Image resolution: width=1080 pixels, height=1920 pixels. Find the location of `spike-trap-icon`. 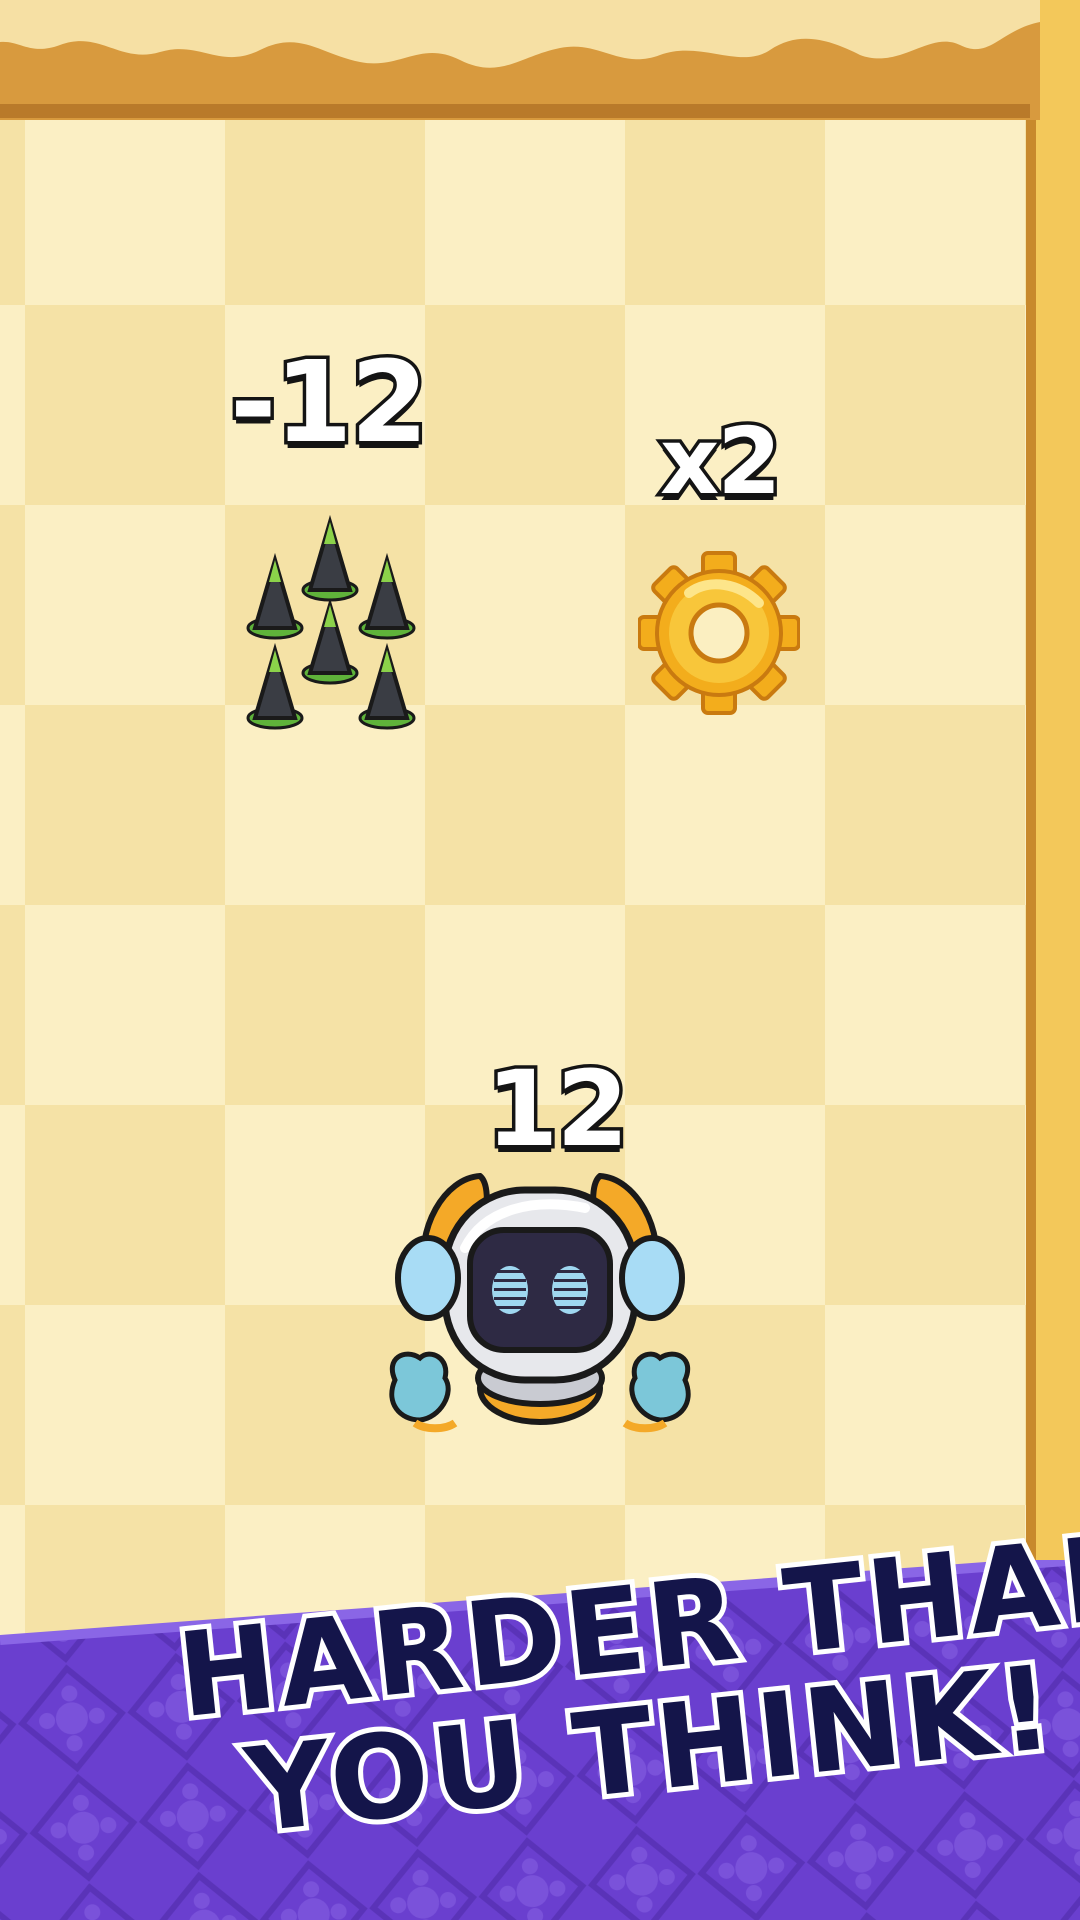

spike-trap-icon is located at coordinates (335, 615).